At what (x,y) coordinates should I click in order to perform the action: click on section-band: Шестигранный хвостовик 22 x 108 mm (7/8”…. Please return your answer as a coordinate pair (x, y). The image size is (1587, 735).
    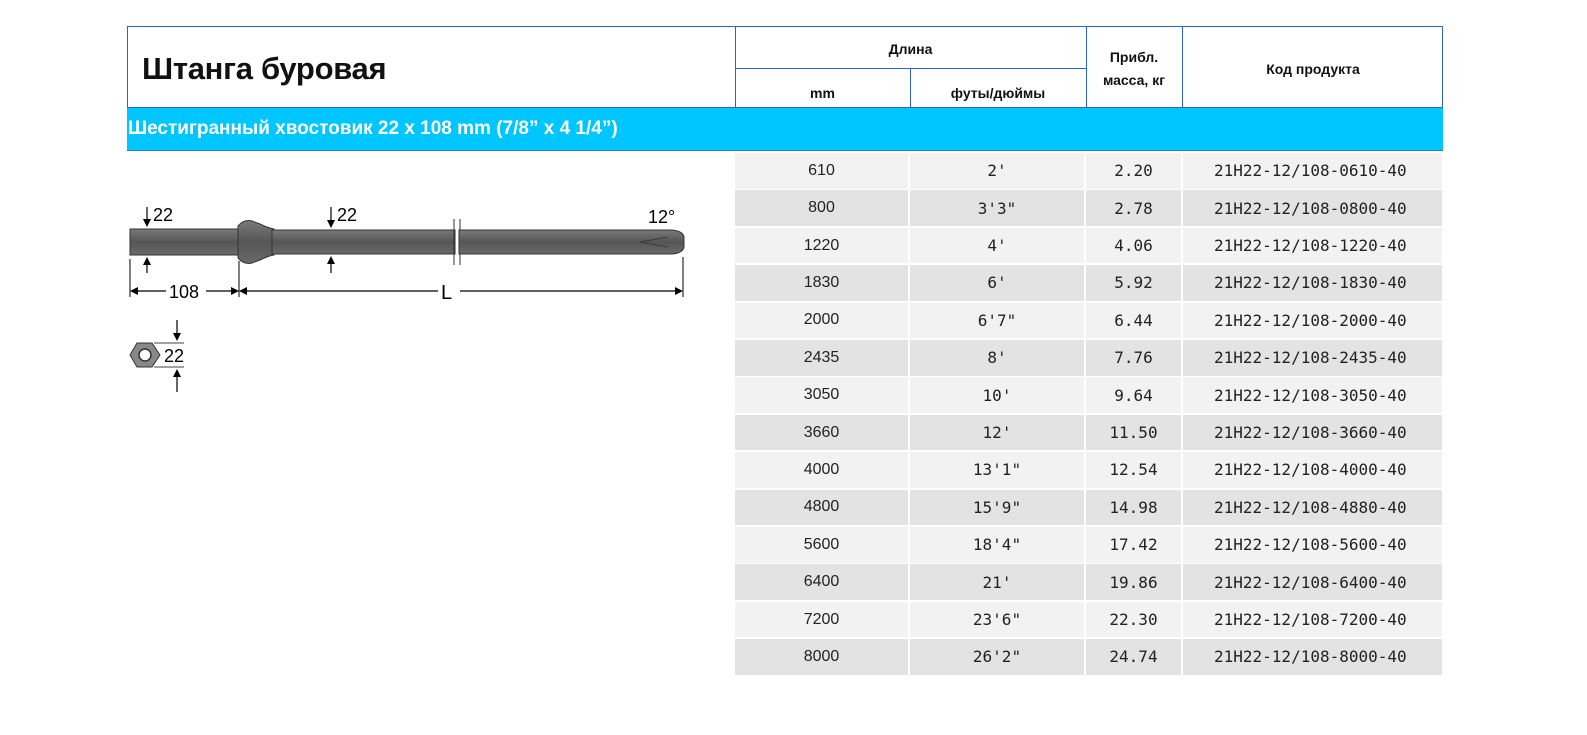
    Looking at the image, I should click on (785, 129).